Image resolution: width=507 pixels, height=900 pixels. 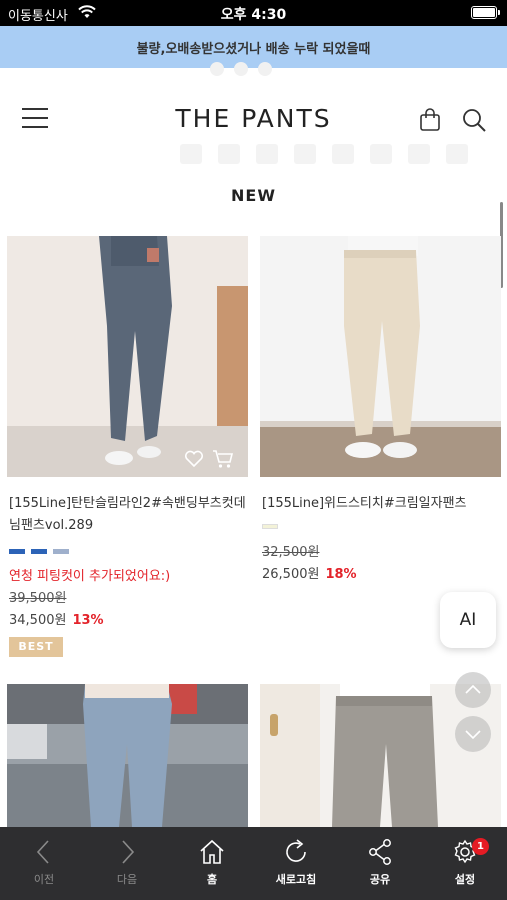 What do you see at coordinates (291, 552) in the screenshot?
I see `original-price: 32,500원` at bounding box center [291, 552].